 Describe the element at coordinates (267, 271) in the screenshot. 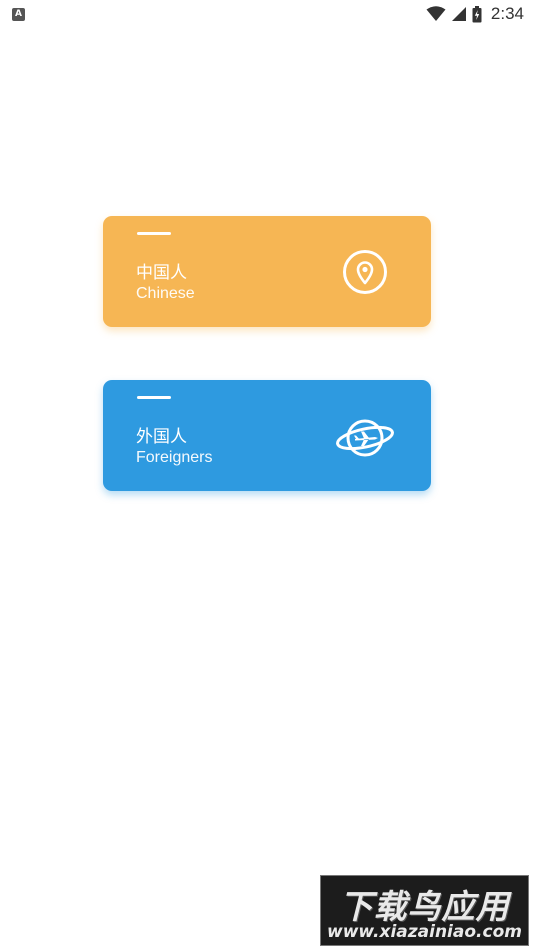

I see `chinese-option-card: 中国人 Chinese` at that location.